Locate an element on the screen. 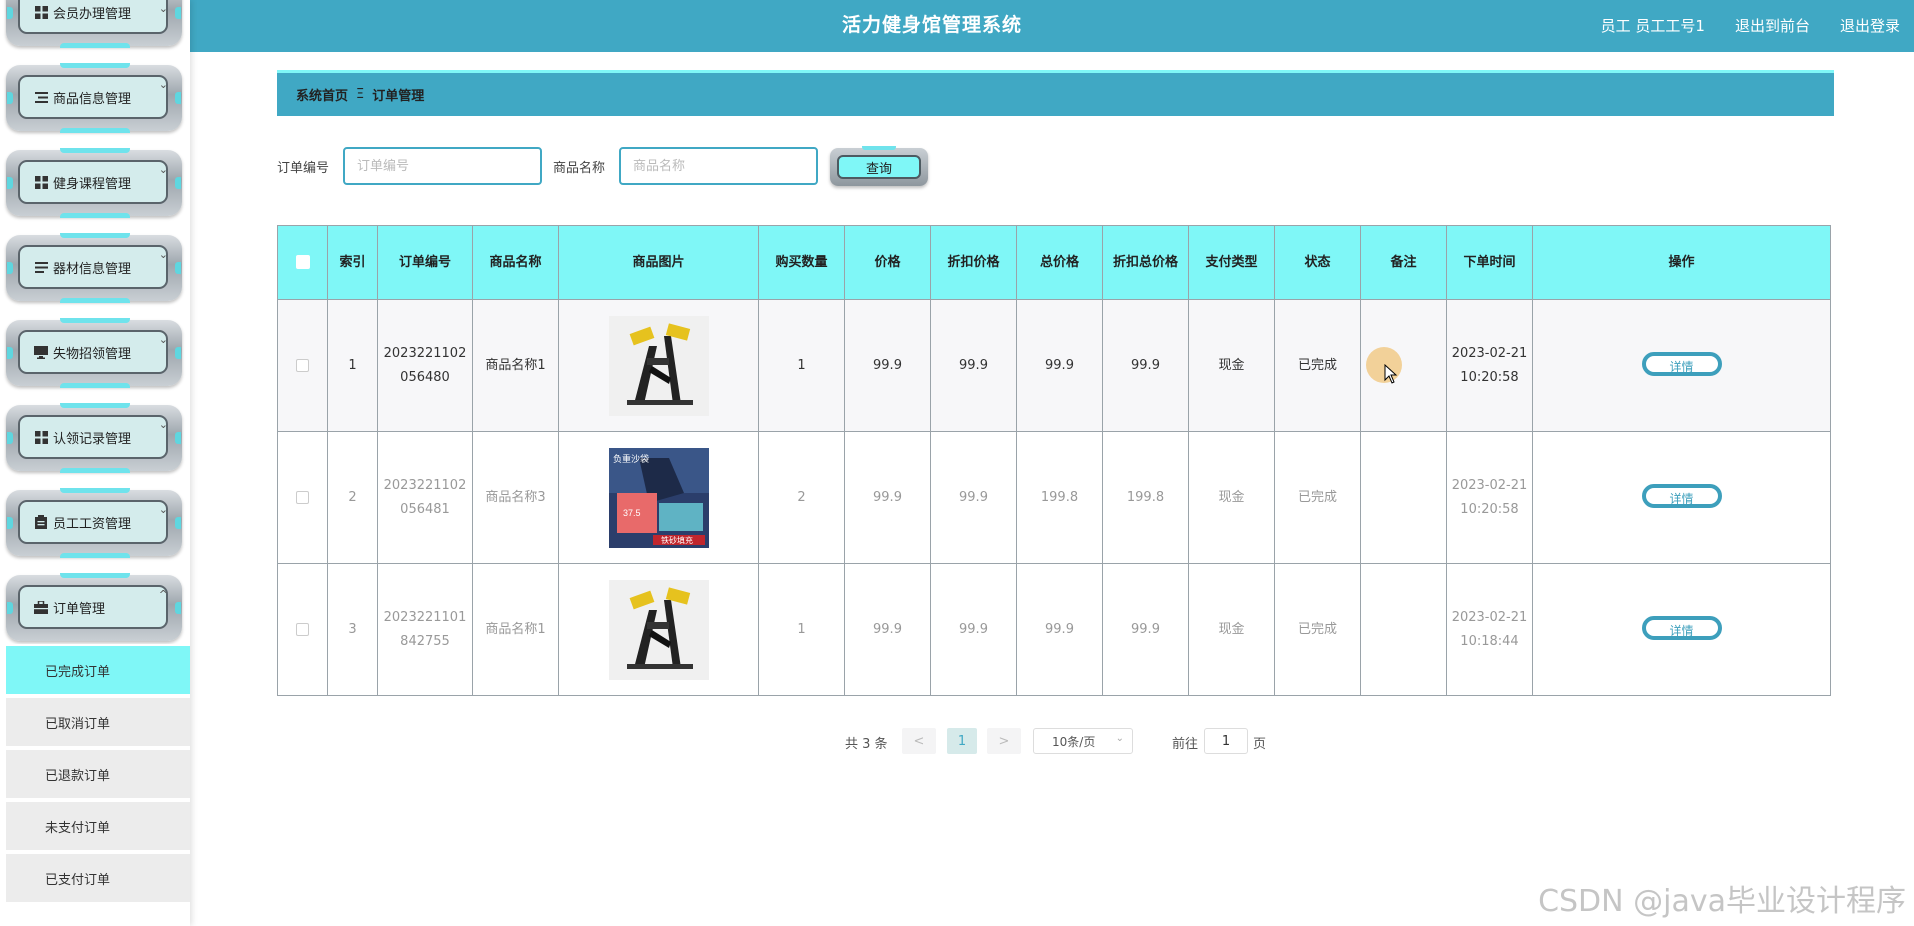  cell-index: 1 is located at coordinates (352, 365).